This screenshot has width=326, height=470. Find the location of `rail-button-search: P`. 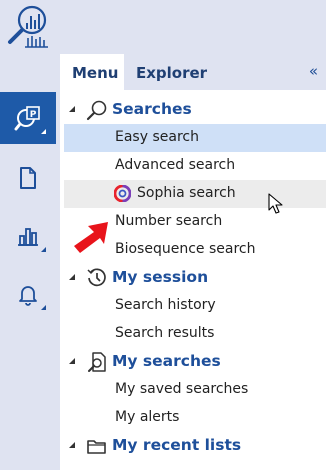

rail-button-search: P is located at coordinates (28, 118).